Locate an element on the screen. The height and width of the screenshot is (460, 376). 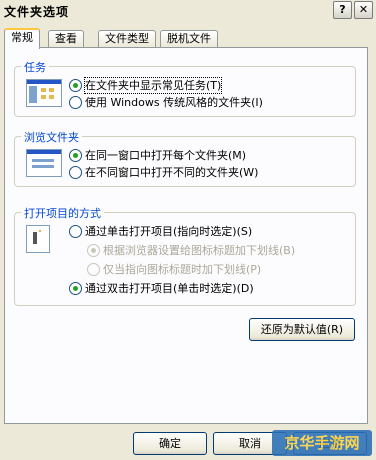
browse-folders-group: 浏览文件夹 在同一窗口中打开每个文件夹(M) 在不同窗口中打开不同的文件夹(W) is located at coordinates (185, 158).